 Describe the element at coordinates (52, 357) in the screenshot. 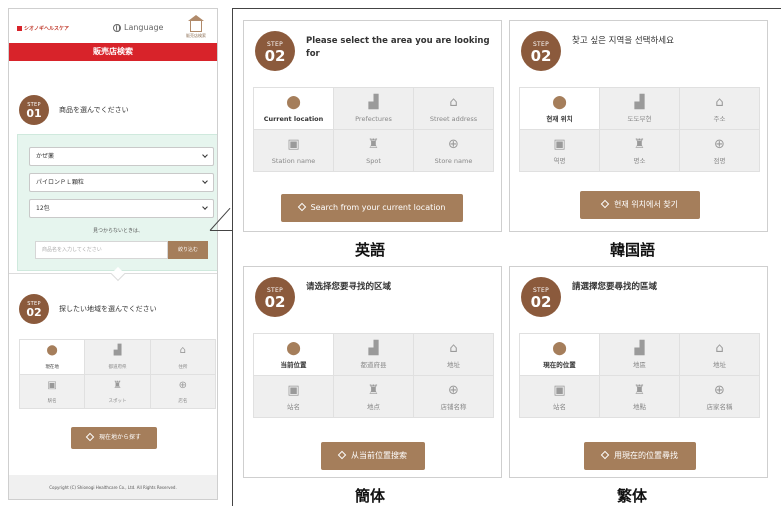

I see `option-current-location: ⬤ 現在地` at that location.